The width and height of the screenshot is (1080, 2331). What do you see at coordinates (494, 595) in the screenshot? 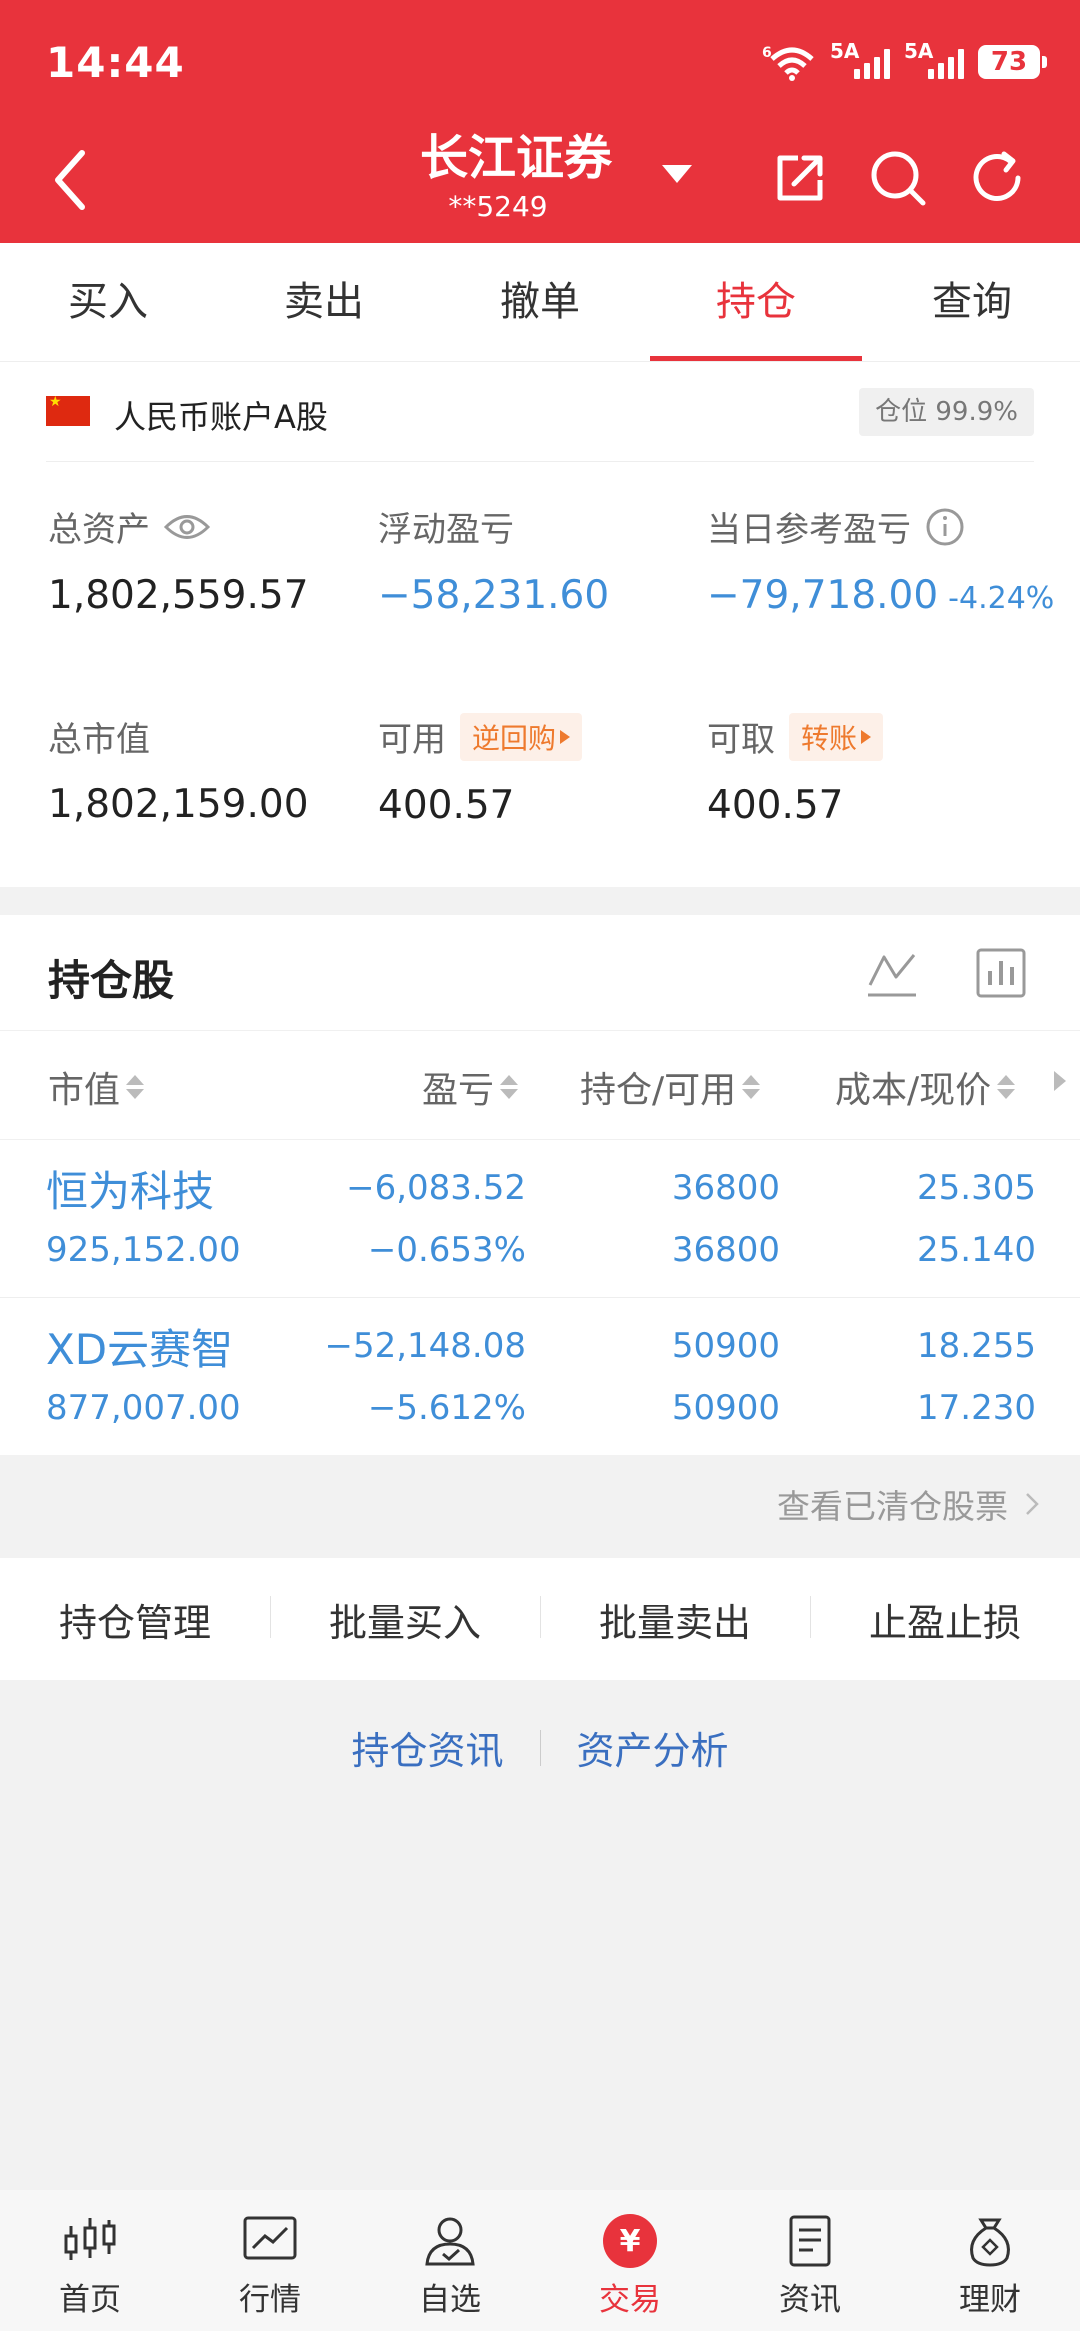
I see `floating-pl-value: −58,231.60` at bounding box center [494, 595].